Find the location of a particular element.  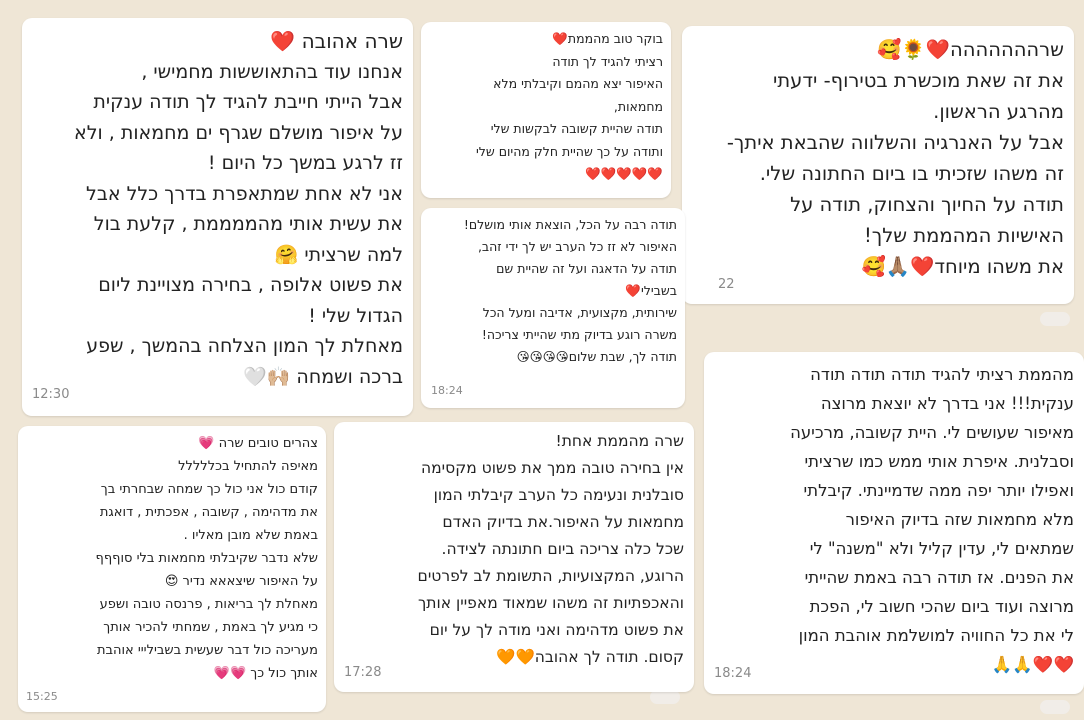

message-line: תודה רבה על הכל, הוצאת אותי מושלם! is located at coordinates (570, 224).